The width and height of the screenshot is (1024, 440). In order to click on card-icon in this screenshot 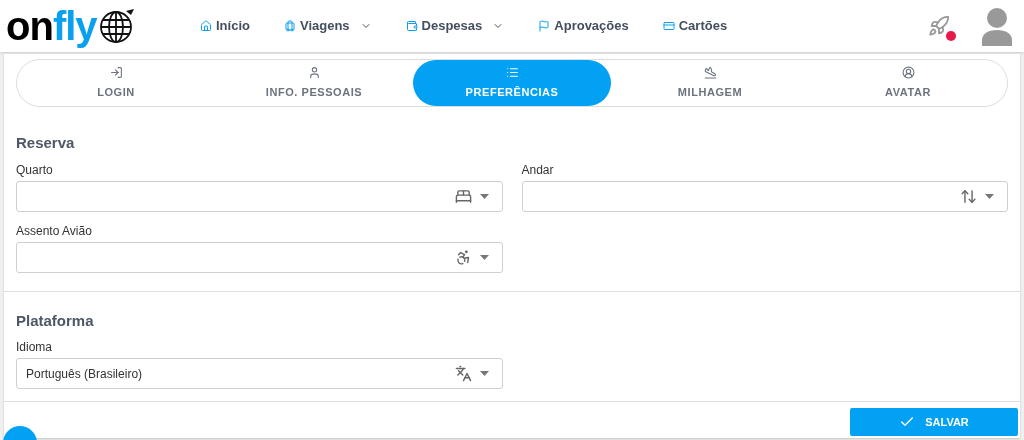, I will do `click(668, 26)`.